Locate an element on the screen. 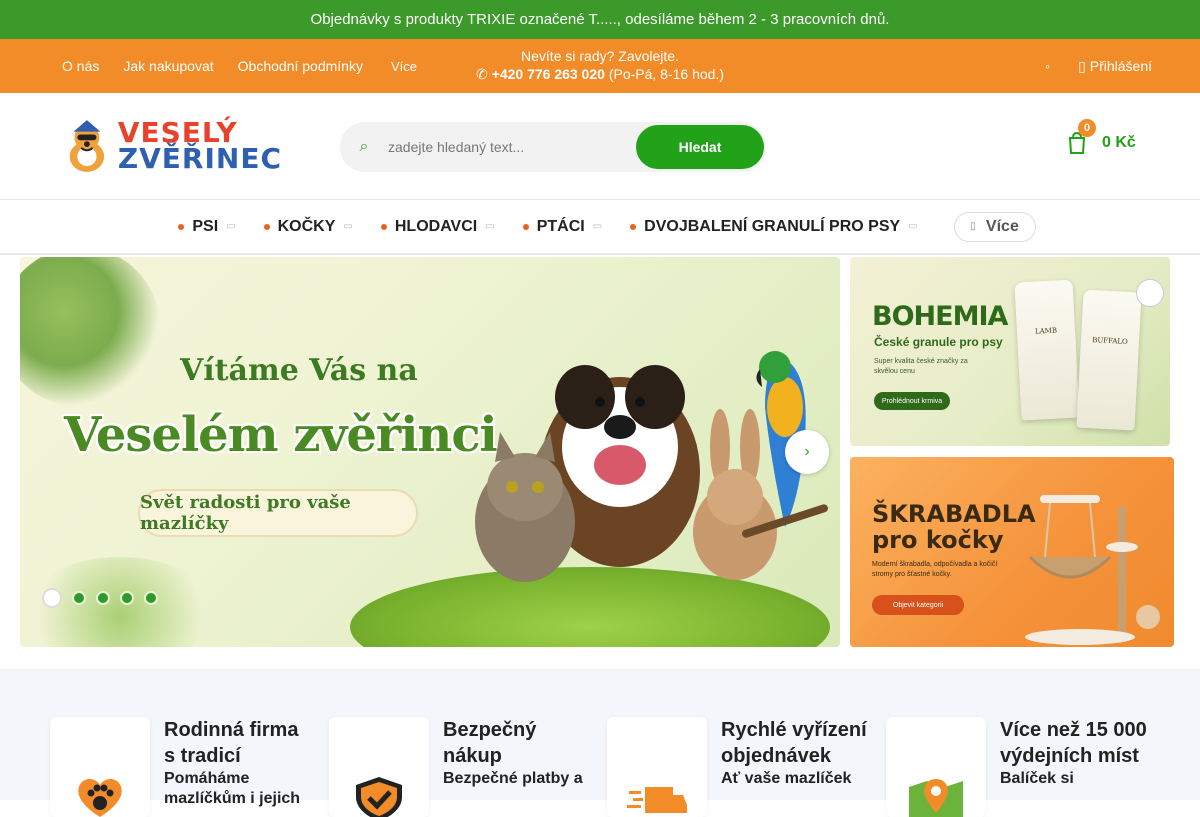 Image resolution: width=1200 pixels, height=817 pixels. feature-secure: Bezpečný nákup Bezpečné platby a is located at coordinates (456, 767).